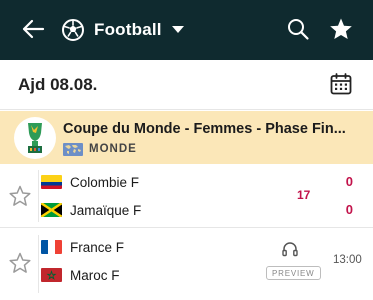  I want to click on team-name: Maroc F, so click(95, 275).